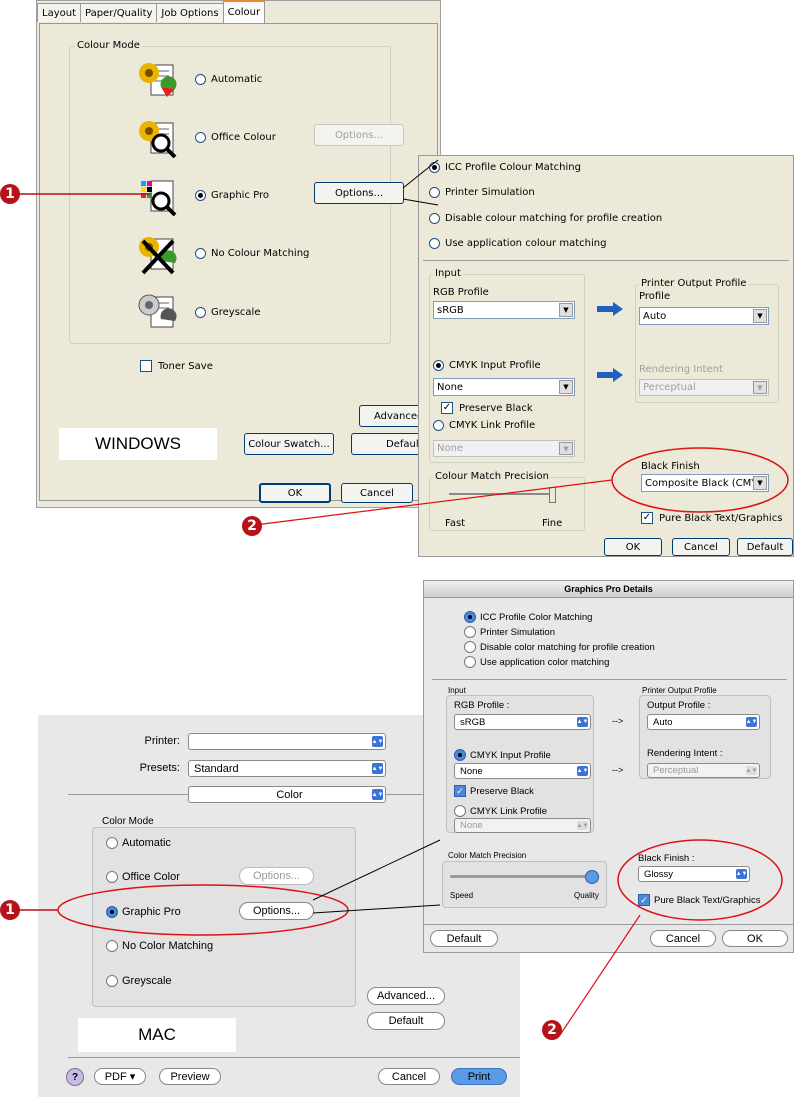 The image size is (794, 1097). I want to click on tab-paper-quality: Paper/Quality, so click(119, 12).